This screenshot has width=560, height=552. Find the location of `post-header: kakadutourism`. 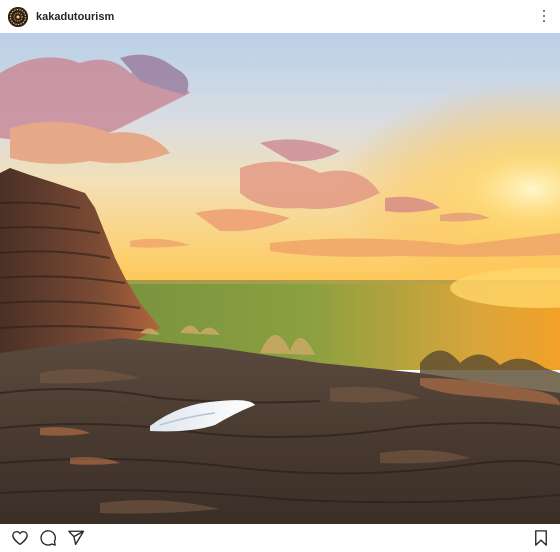

post-header: kakadutourism is located at coordinates (280, 16).